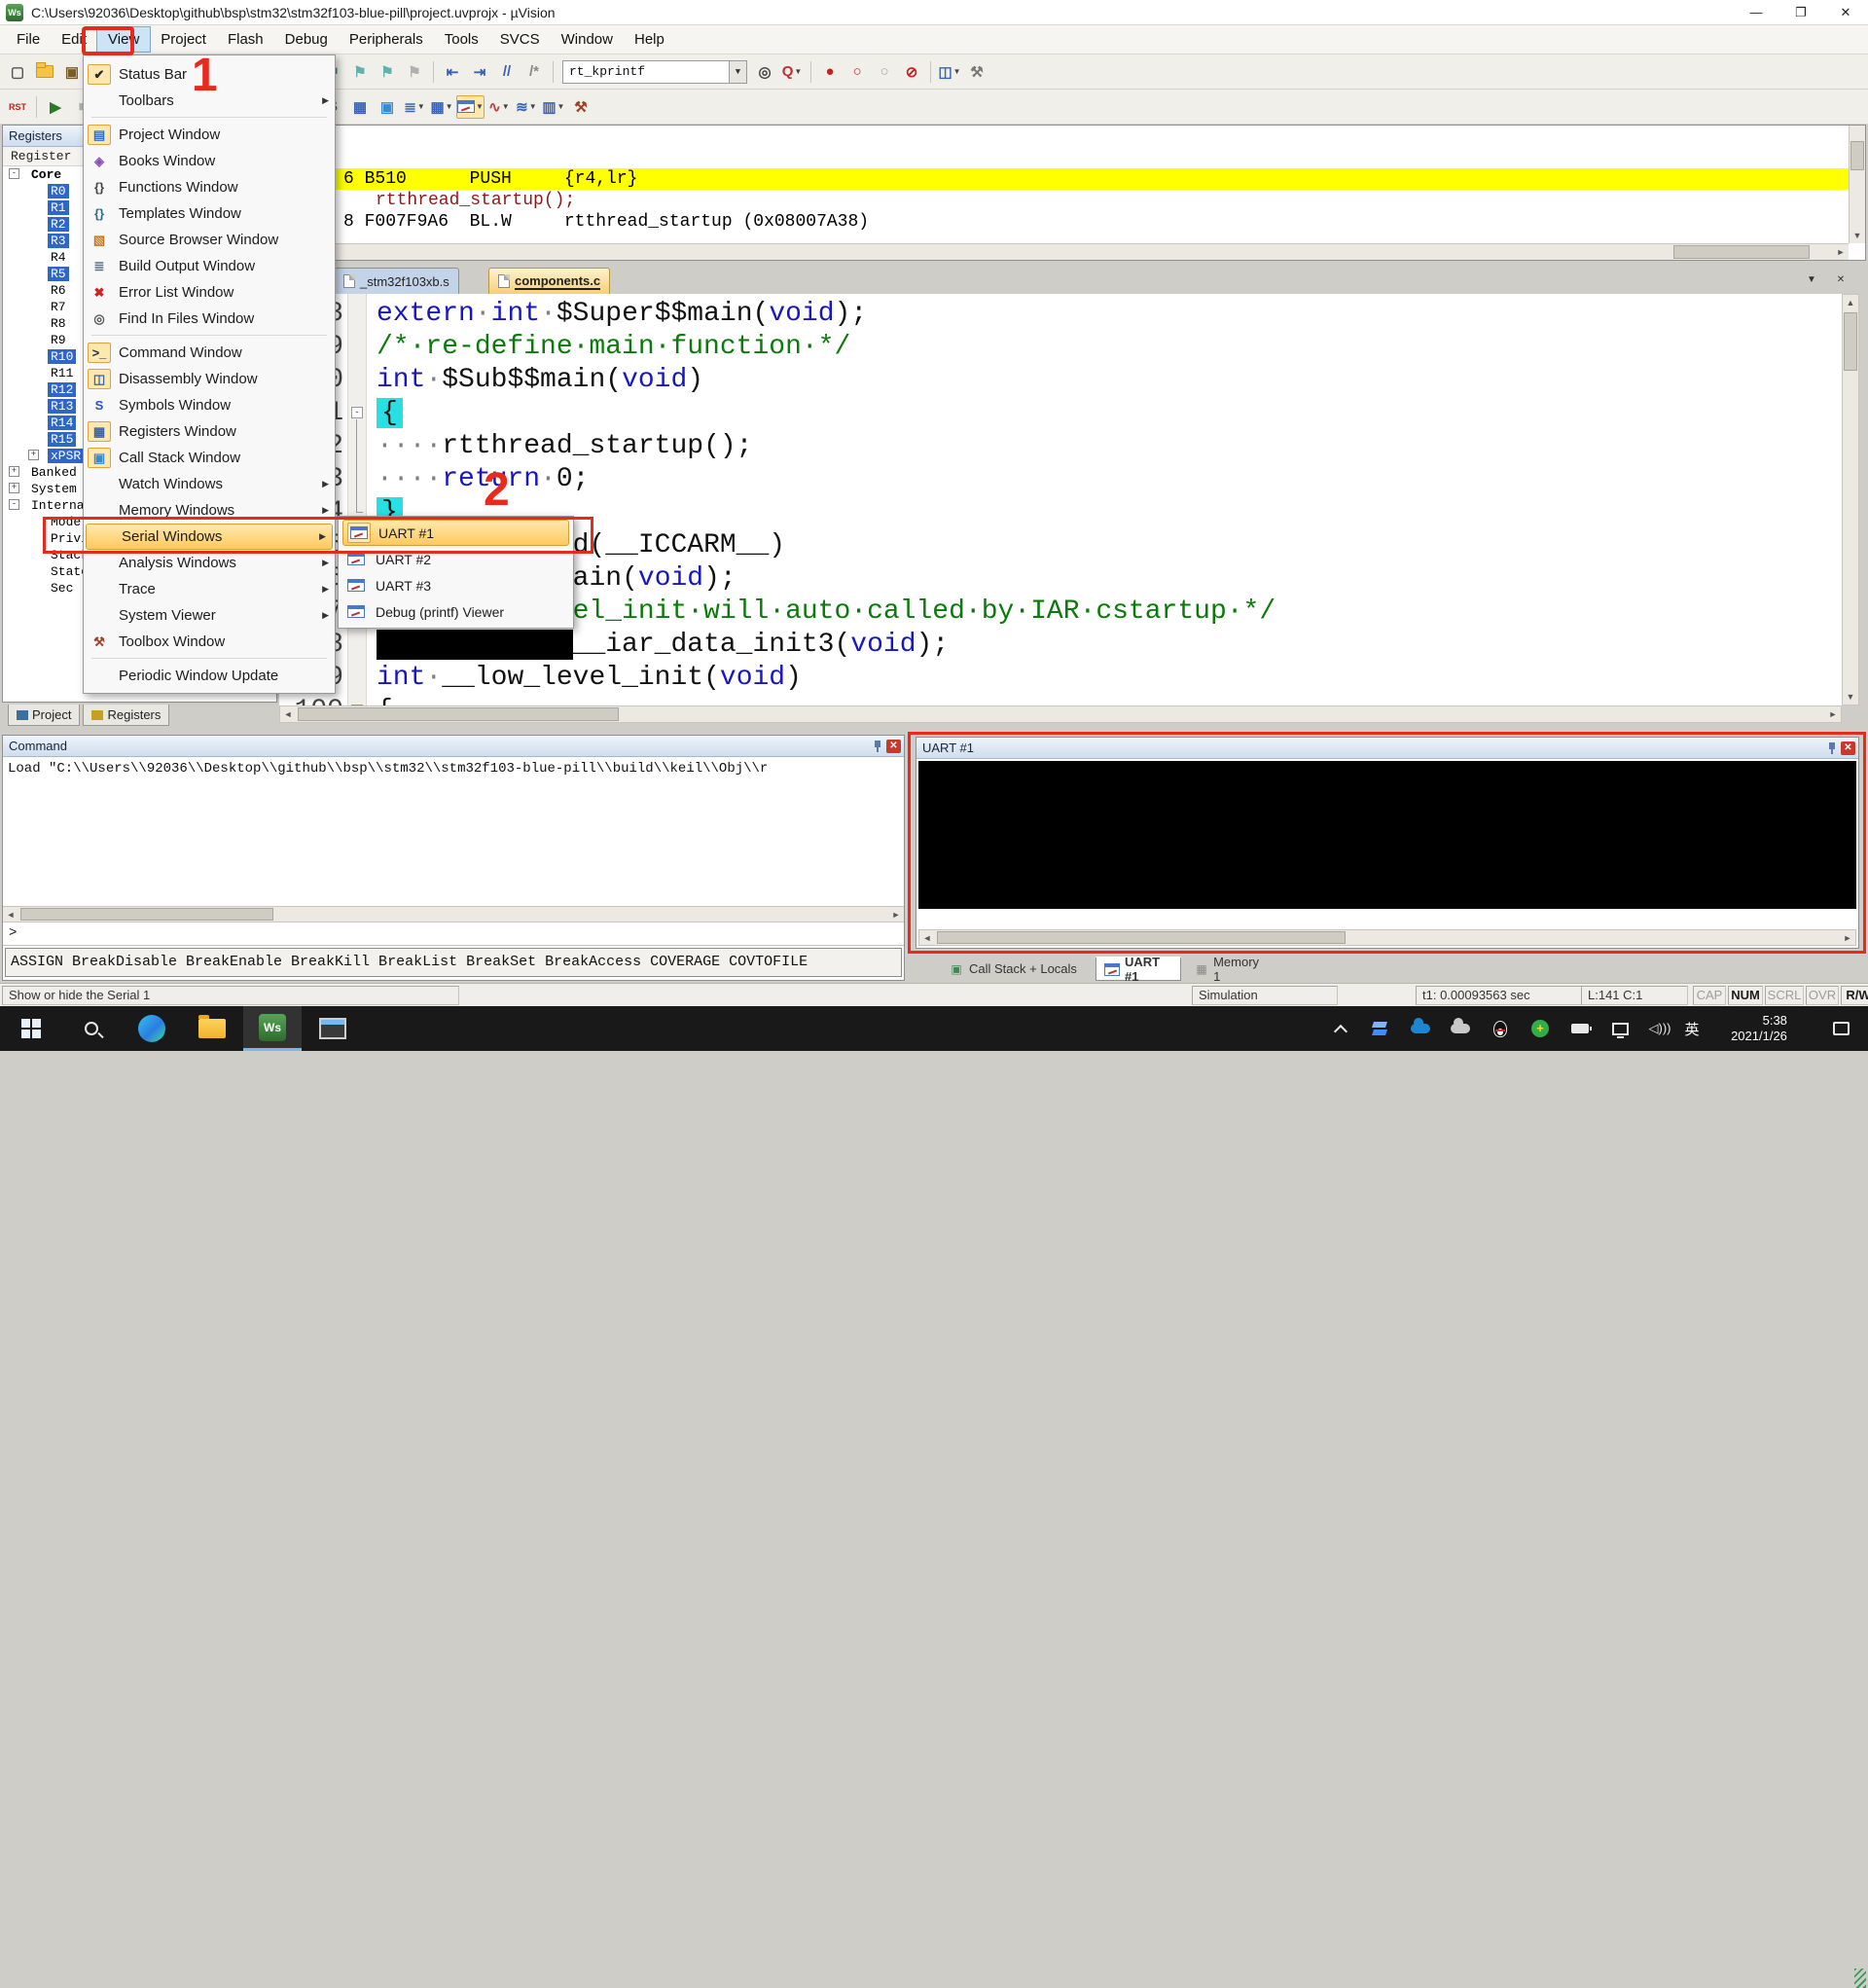 The image size is (1868, 1988). Describe the element at coordinates (456, 585) in the screenshot. I see `submenu-item-uart-3: UART #3` at that location.